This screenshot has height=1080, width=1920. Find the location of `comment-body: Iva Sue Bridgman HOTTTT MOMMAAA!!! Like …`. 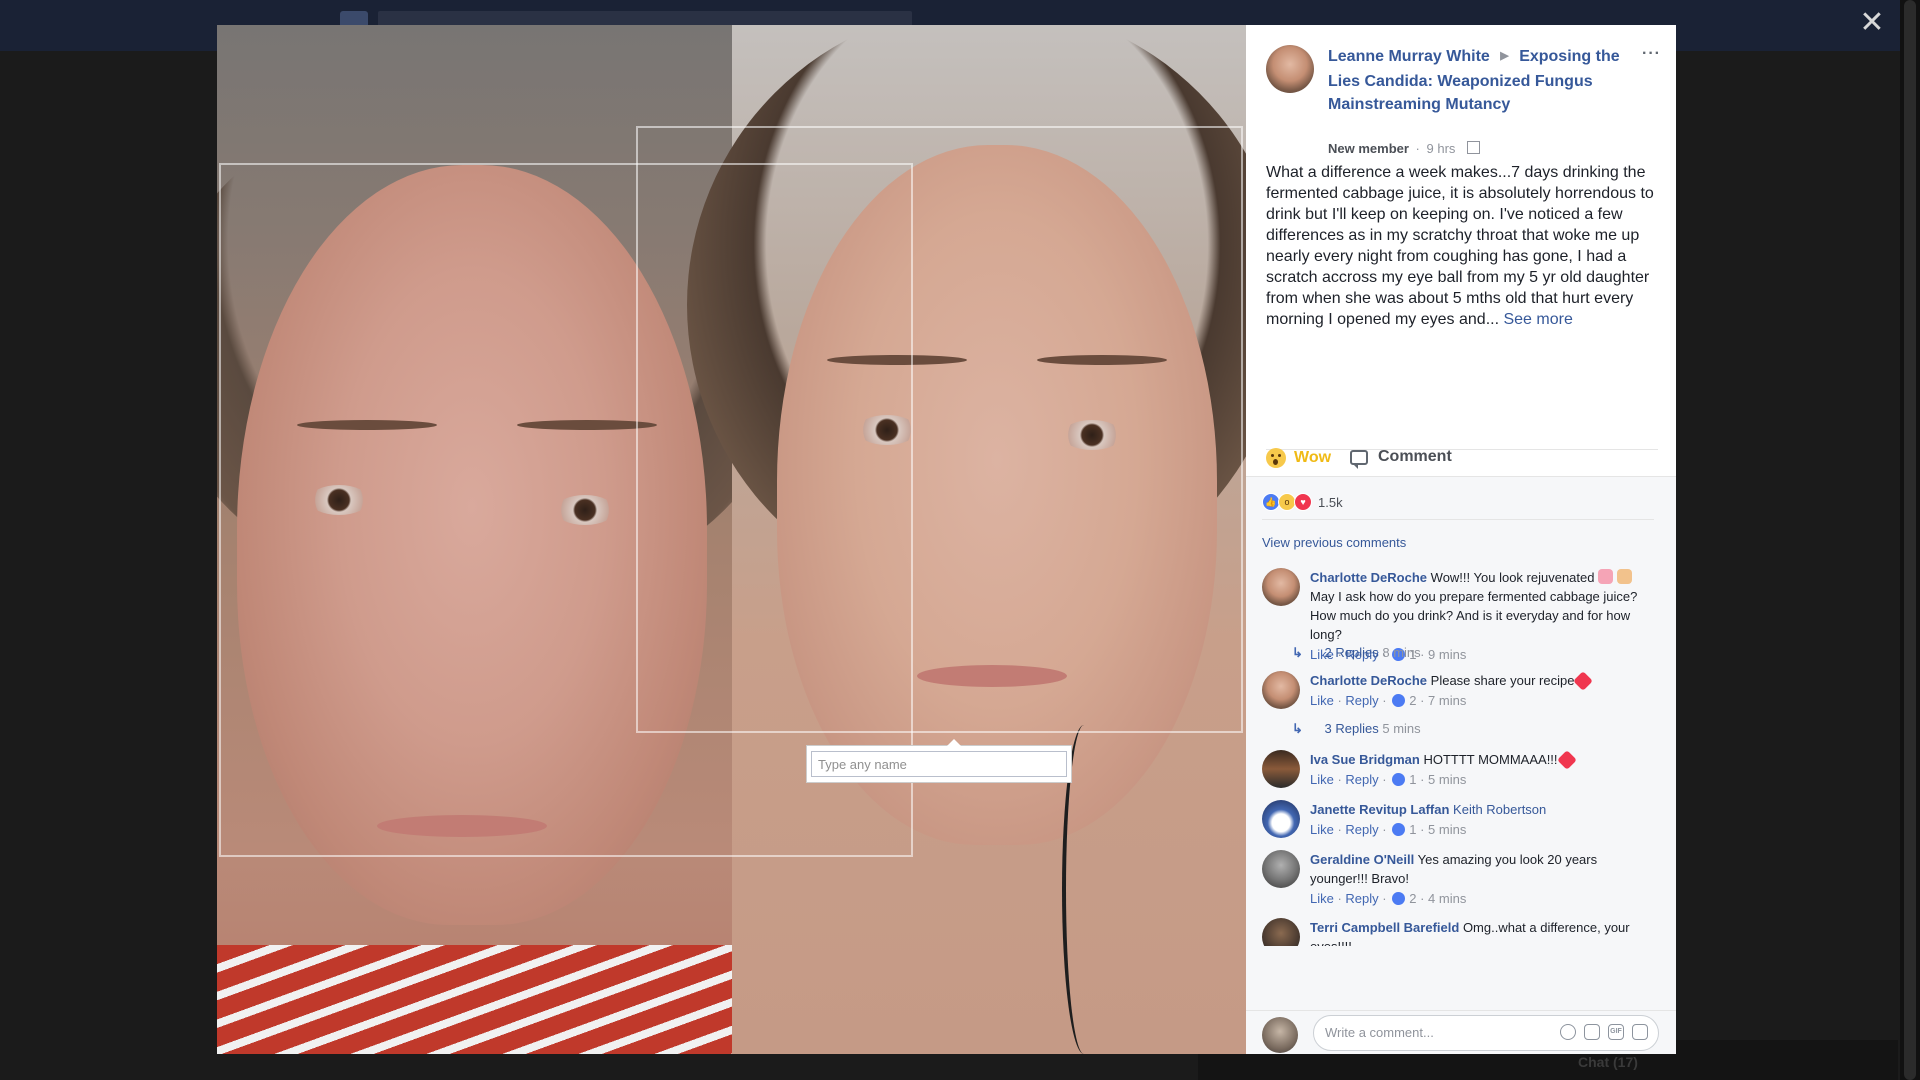

comment-body: Iva Sue Bridgman HOTTTT MOMMAAA!!! Like … is located at coordinates (1475, 770).